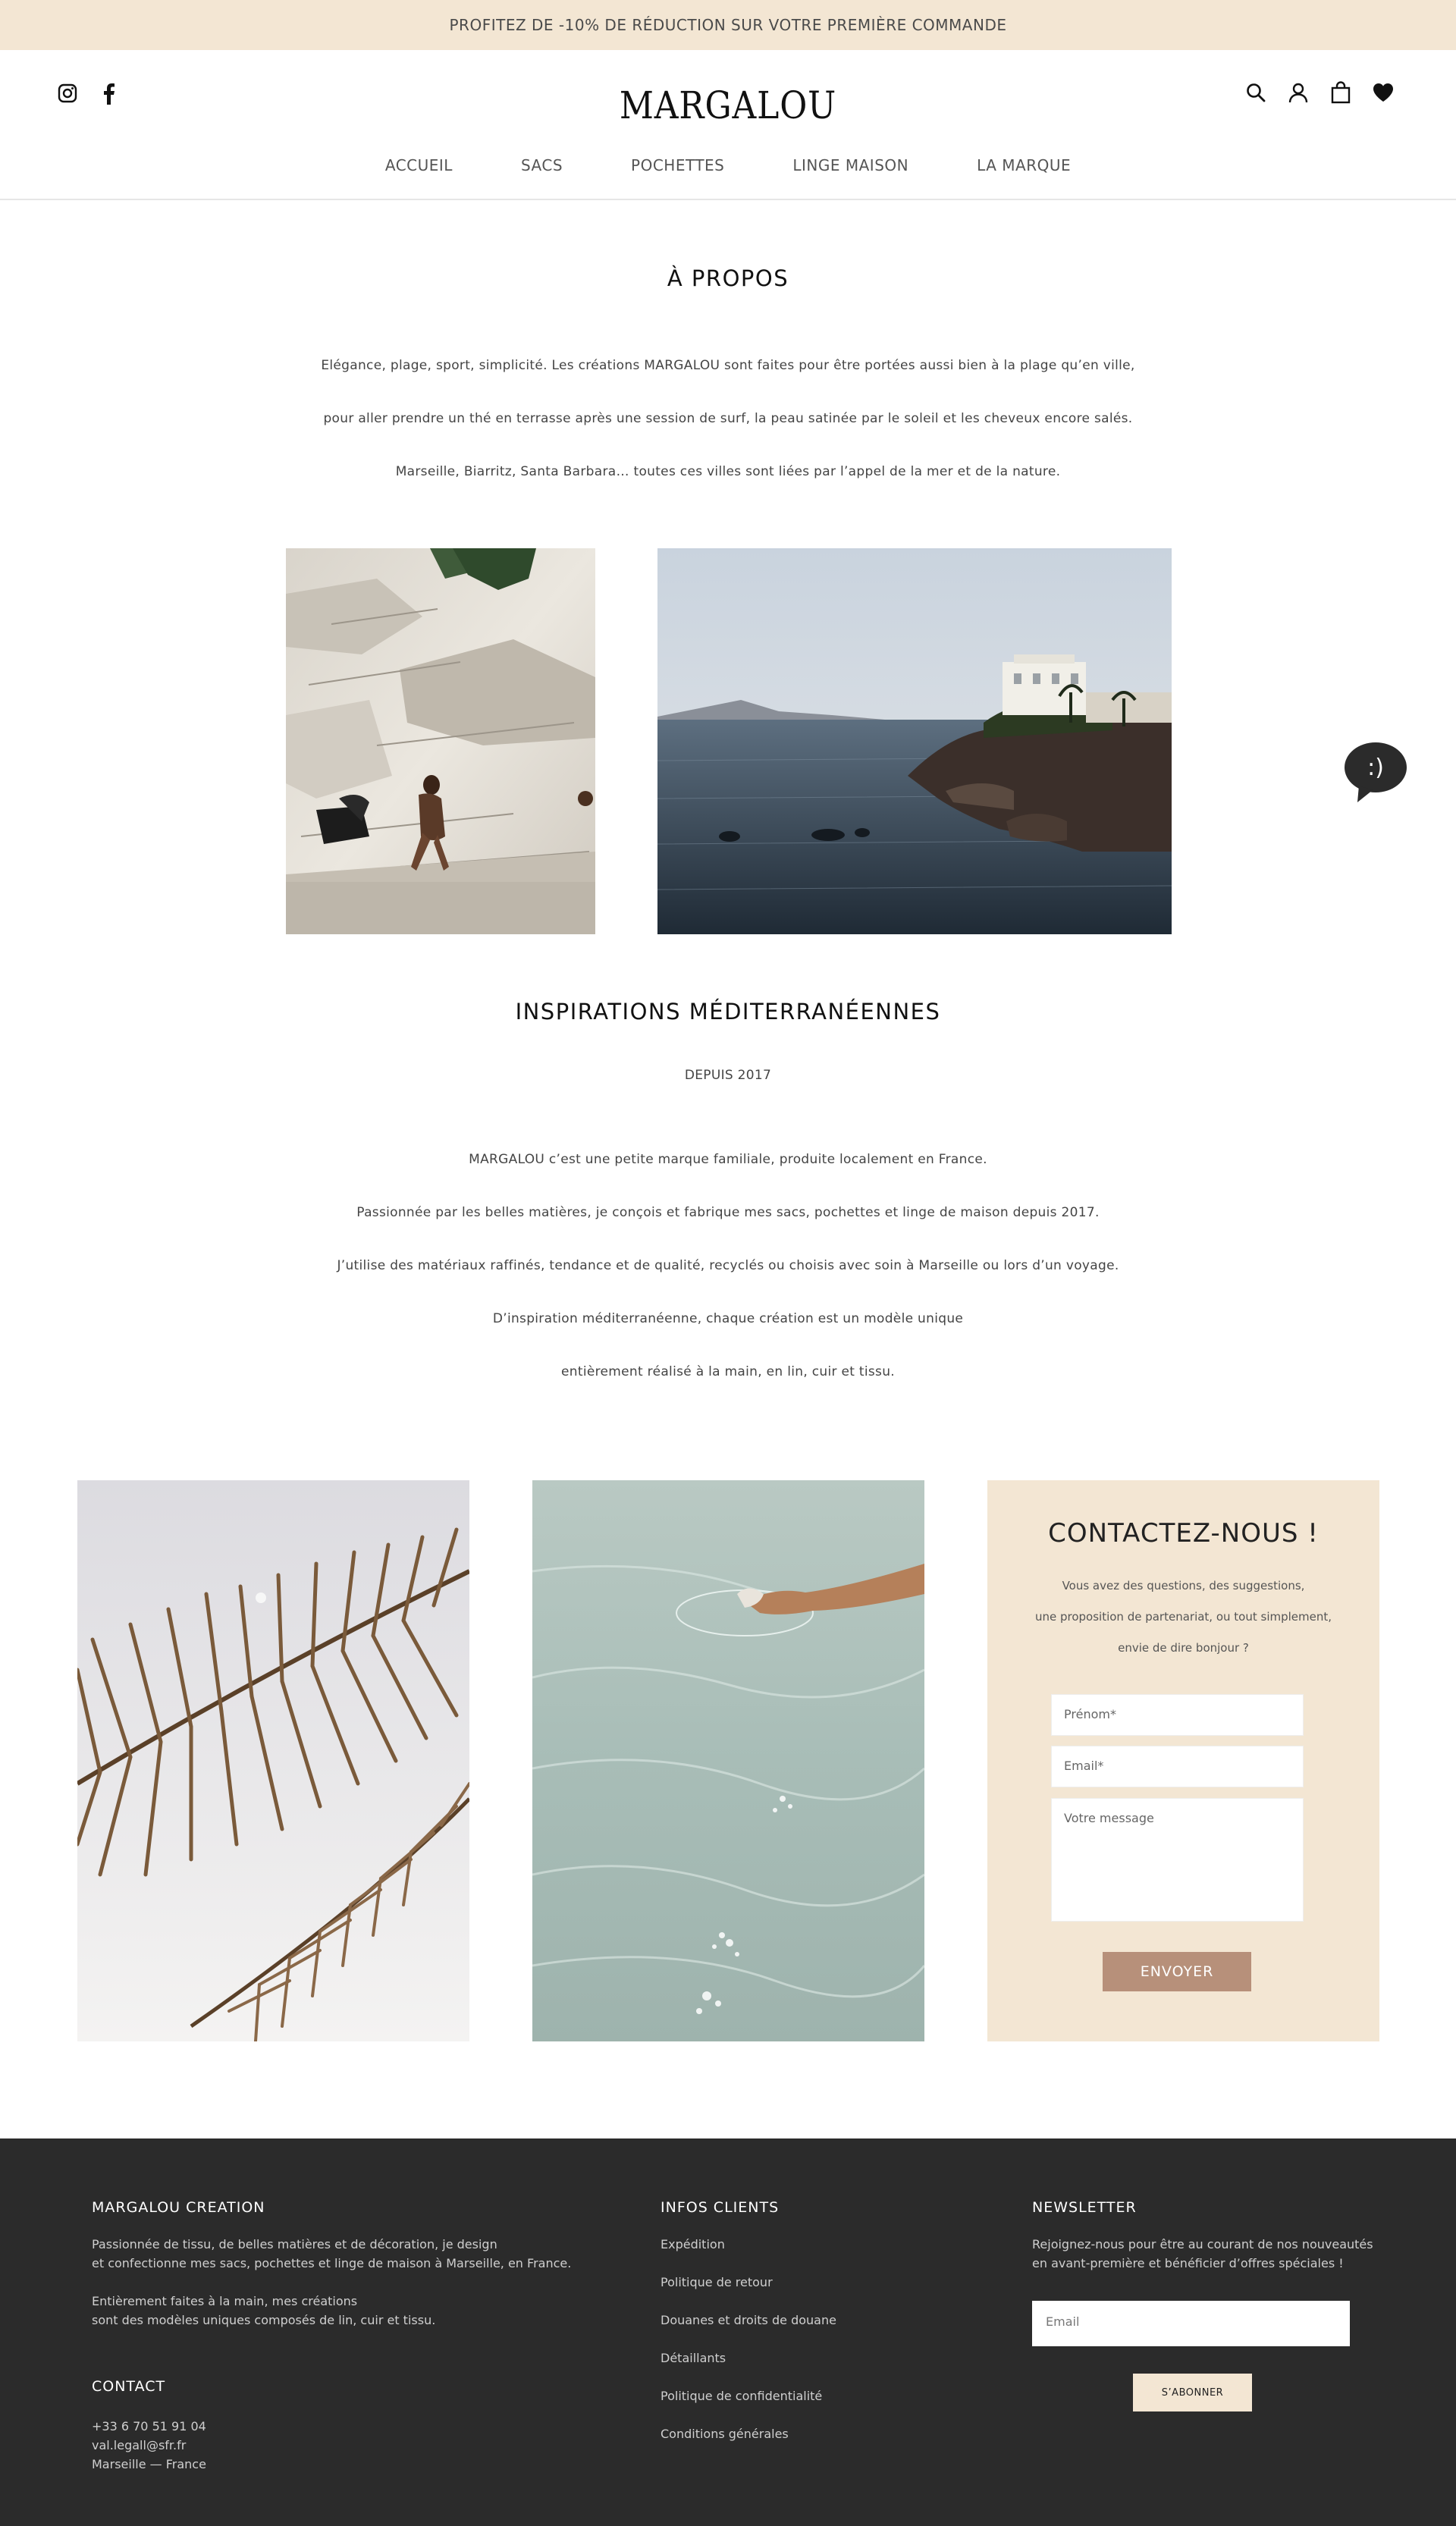 Image resolution: width=1456 pixels, height=2526 pixels. I want to click on footer-link-conditions: Conditions générales, so click(725, 2434).